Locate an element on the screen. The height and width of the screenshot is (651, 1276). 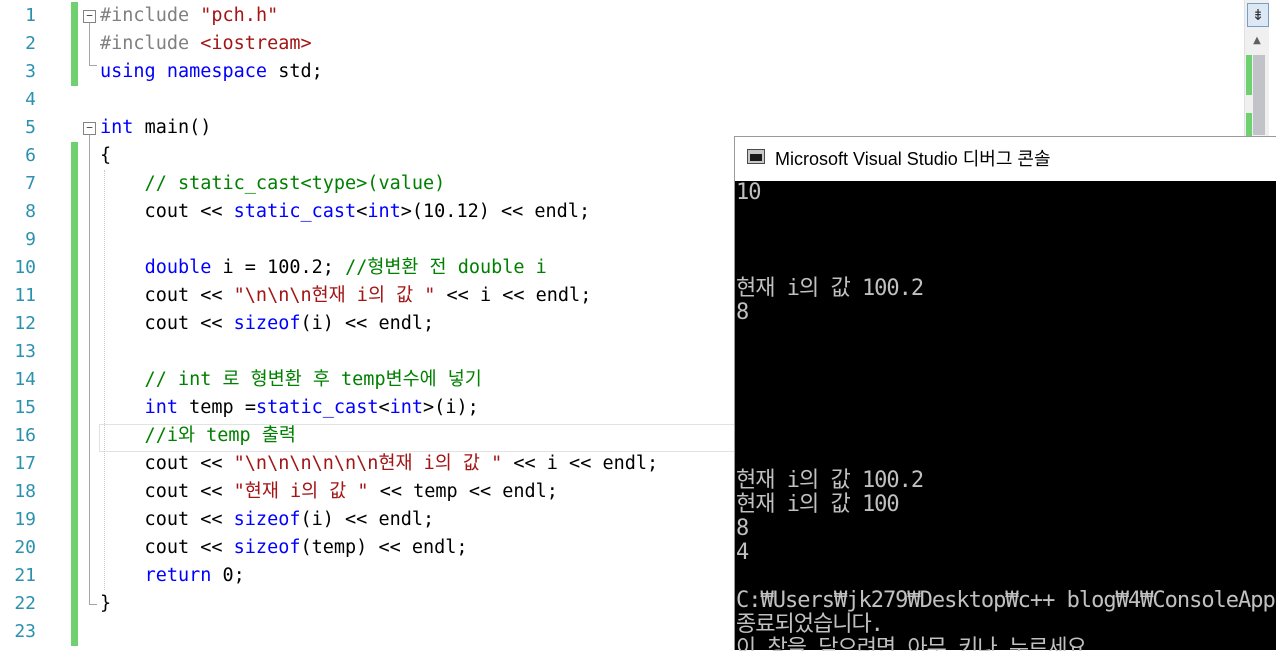
code-line: cout << static_cast<int>(10.12) << endl; is located at coordinates (345, 212).